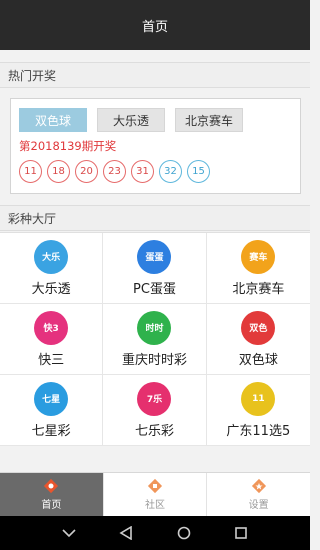 This screenshot has height=550, width=320. I want to click on lottery-tabs: 双色球 大乐透 北京赛车, so click(131, 120).